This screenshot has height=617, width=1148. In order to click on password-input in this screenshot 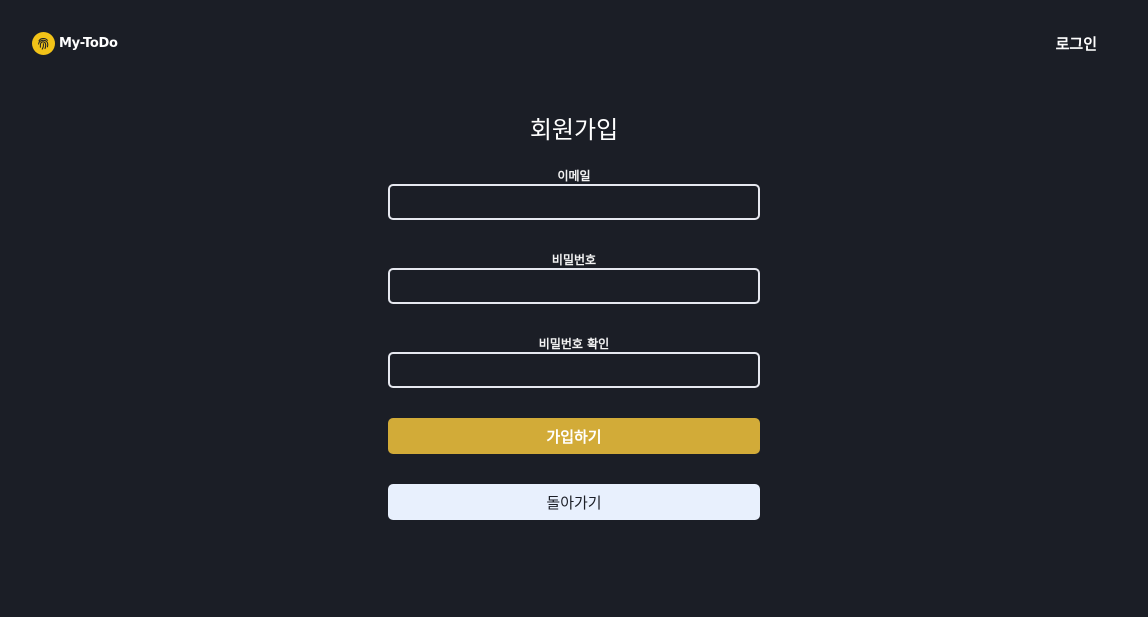, I will do `click(574, 286)`.